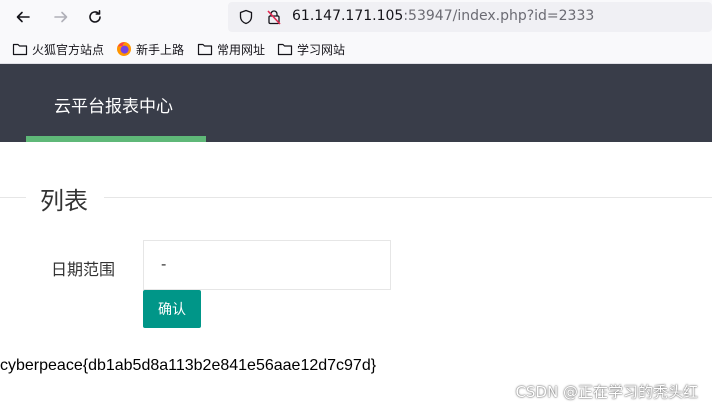  What do you see at coordinates (68, 49) in the screenshot?
I see `bookmark-label: 火狐官方站点` at bounding box center [68, 49].